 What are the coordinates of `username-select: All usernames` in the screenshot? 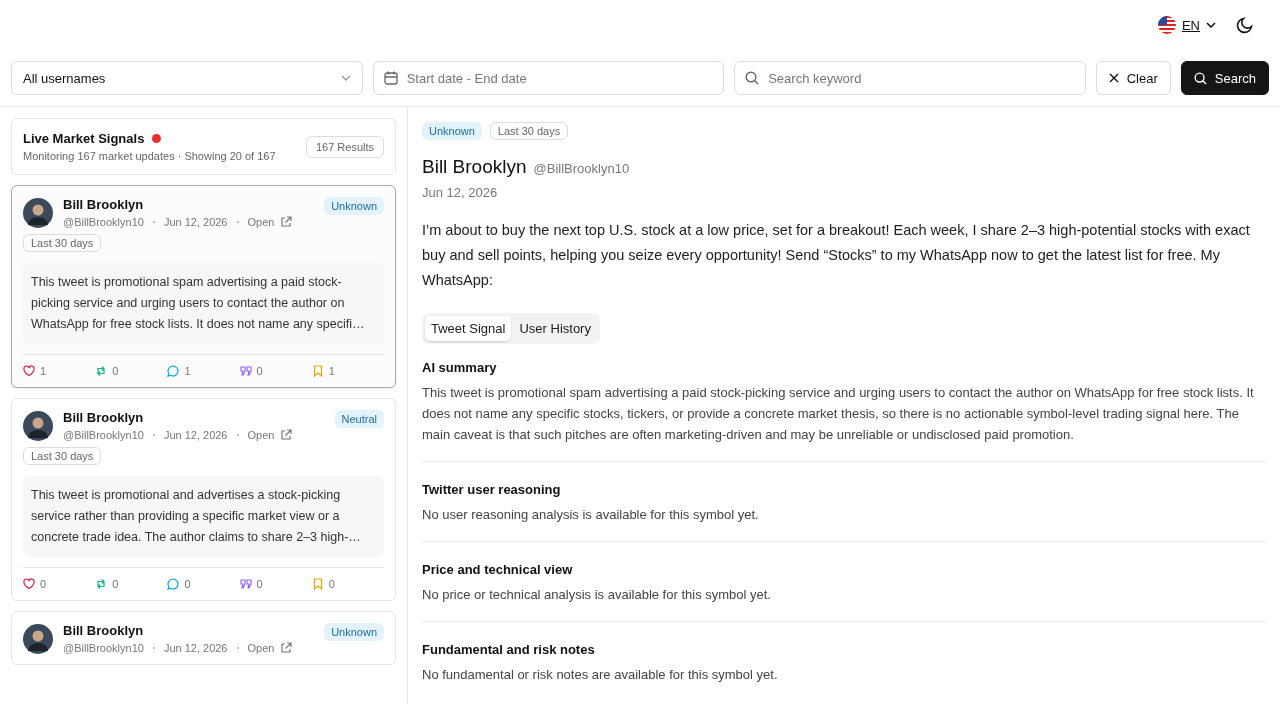 It's located at (187, 78).